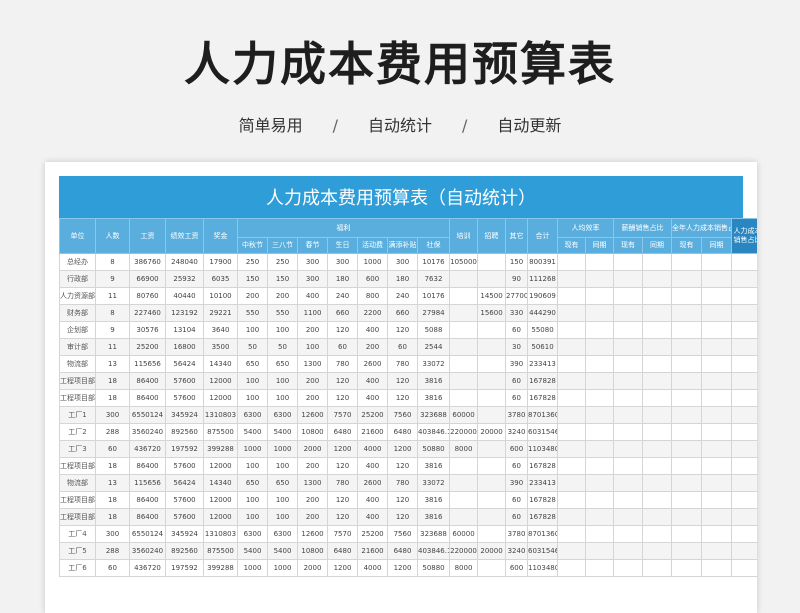 This screenshot has height=613, width=800. Describe the element at coordinates (342, 415) in the screenshot. I see `data-cell: 7570` at that location.